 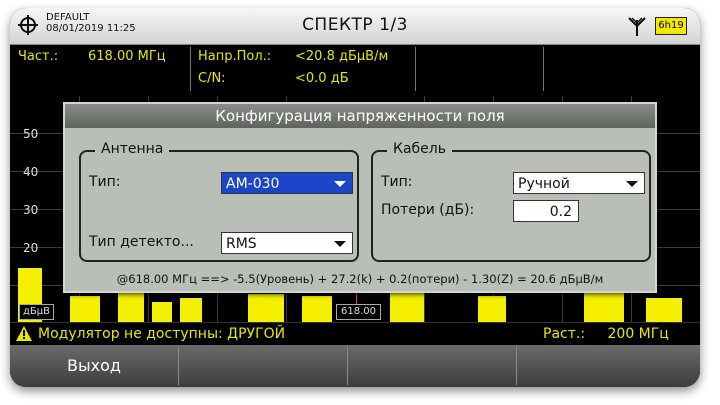 What do you see at coordinates (564, 334) in the screenshot?
I see `span-label: Раст.:` at bounding box center [564, 334].